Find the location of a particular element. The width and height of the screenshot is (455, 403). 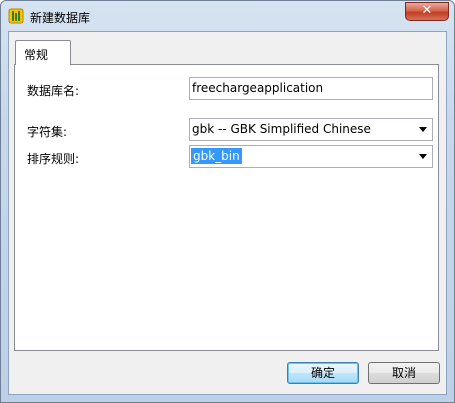

charset-select: gbk -- GBK Simplified Chinese is located at coordinates (311, 129).